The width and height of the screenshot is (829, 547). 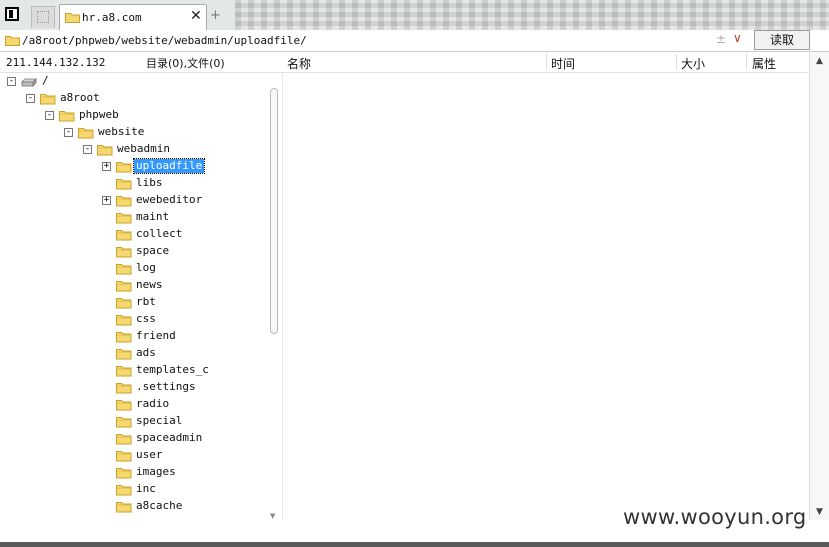 What do you see at coordinates (135, 115) in the screenshot?
I see `tree-node: - phpweb` at bounding box center [135, 115].